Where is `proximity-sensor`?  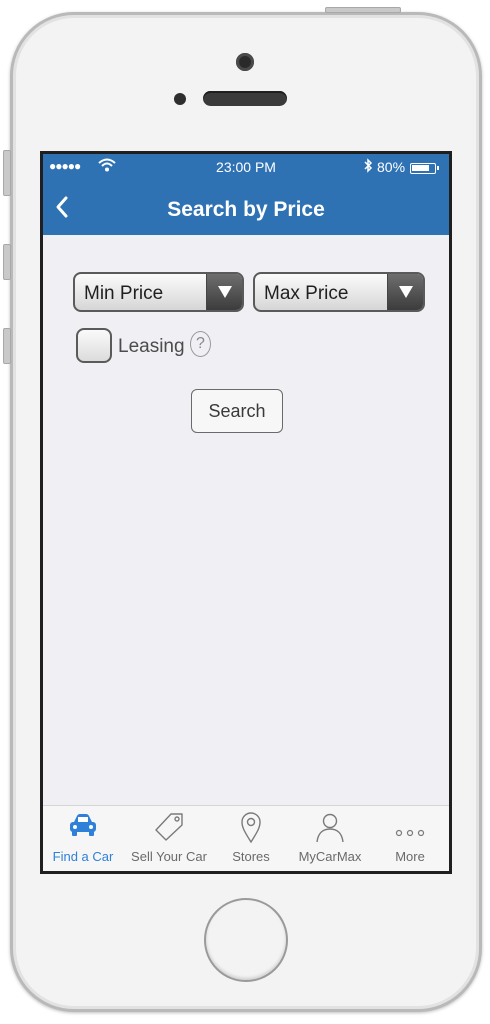 proximity-sensor is located at coordinates (180, 99).